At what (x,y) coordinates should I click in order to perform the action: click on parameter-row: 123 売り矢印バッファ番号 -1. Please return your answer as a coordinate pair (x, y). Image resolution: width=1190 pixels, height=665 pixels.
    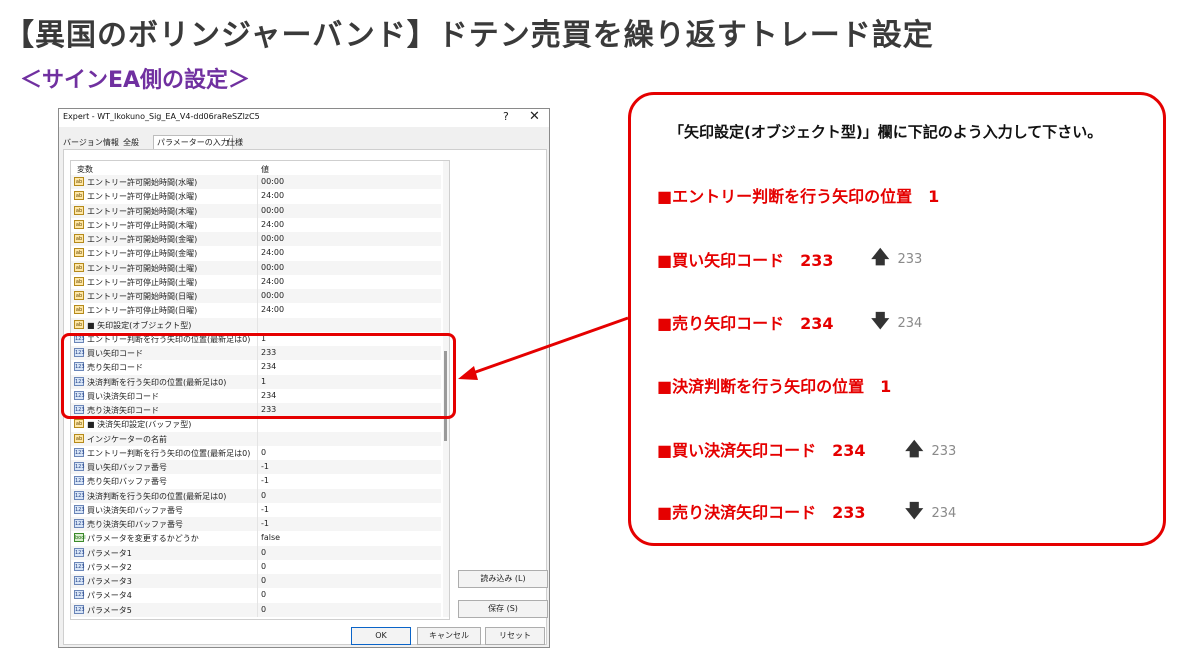
    Looking at the image, I should click on (256, 481).